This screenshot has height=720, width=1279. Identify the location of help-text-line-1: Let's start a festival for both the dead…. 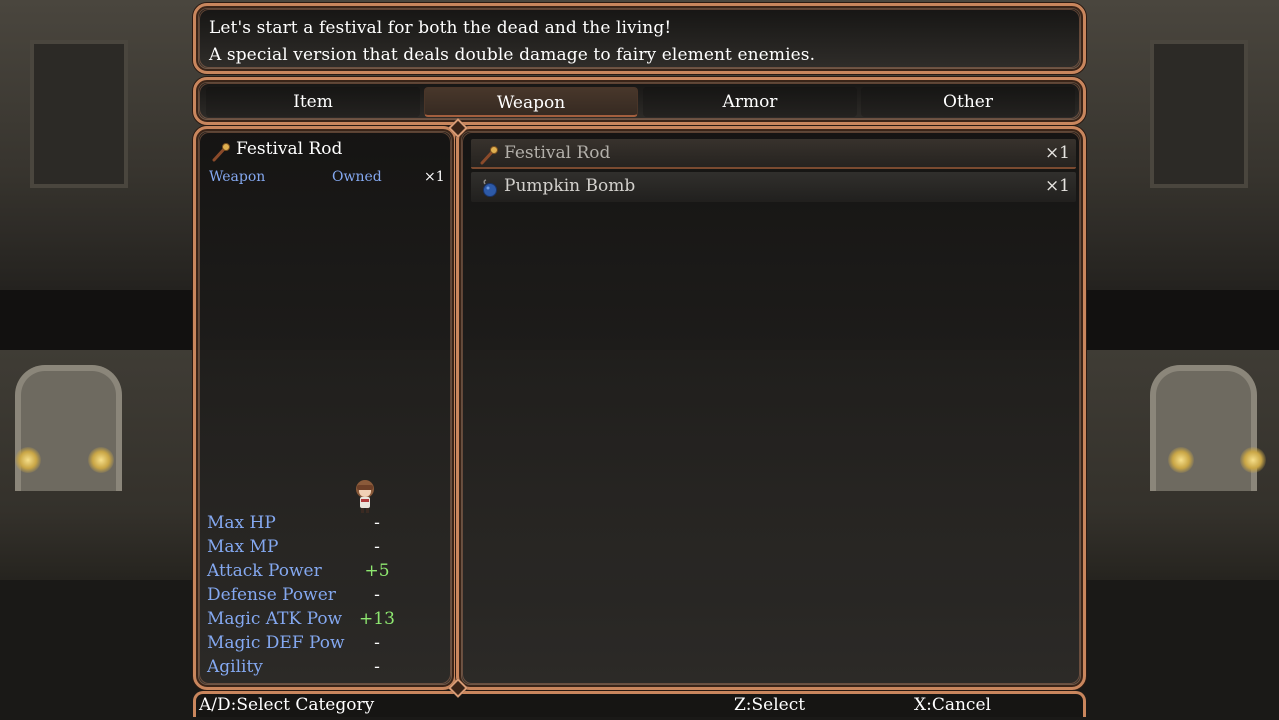
(440, 28).